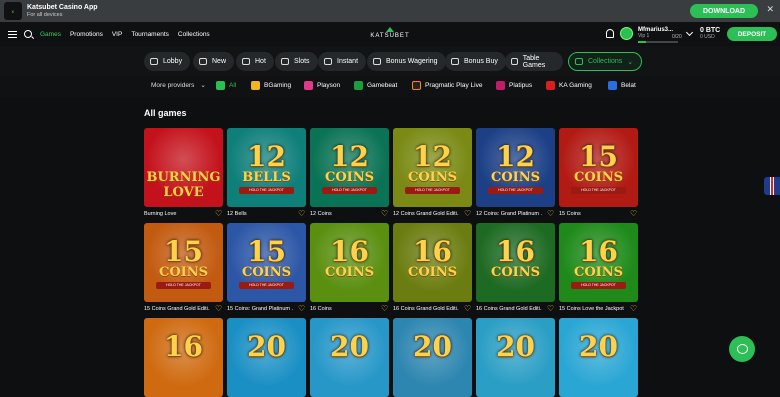  What do you see at coordinates (150, 34) in the screenshot?
I see `nav-tournaments: Tournaments` at bounding box center [150, 34].